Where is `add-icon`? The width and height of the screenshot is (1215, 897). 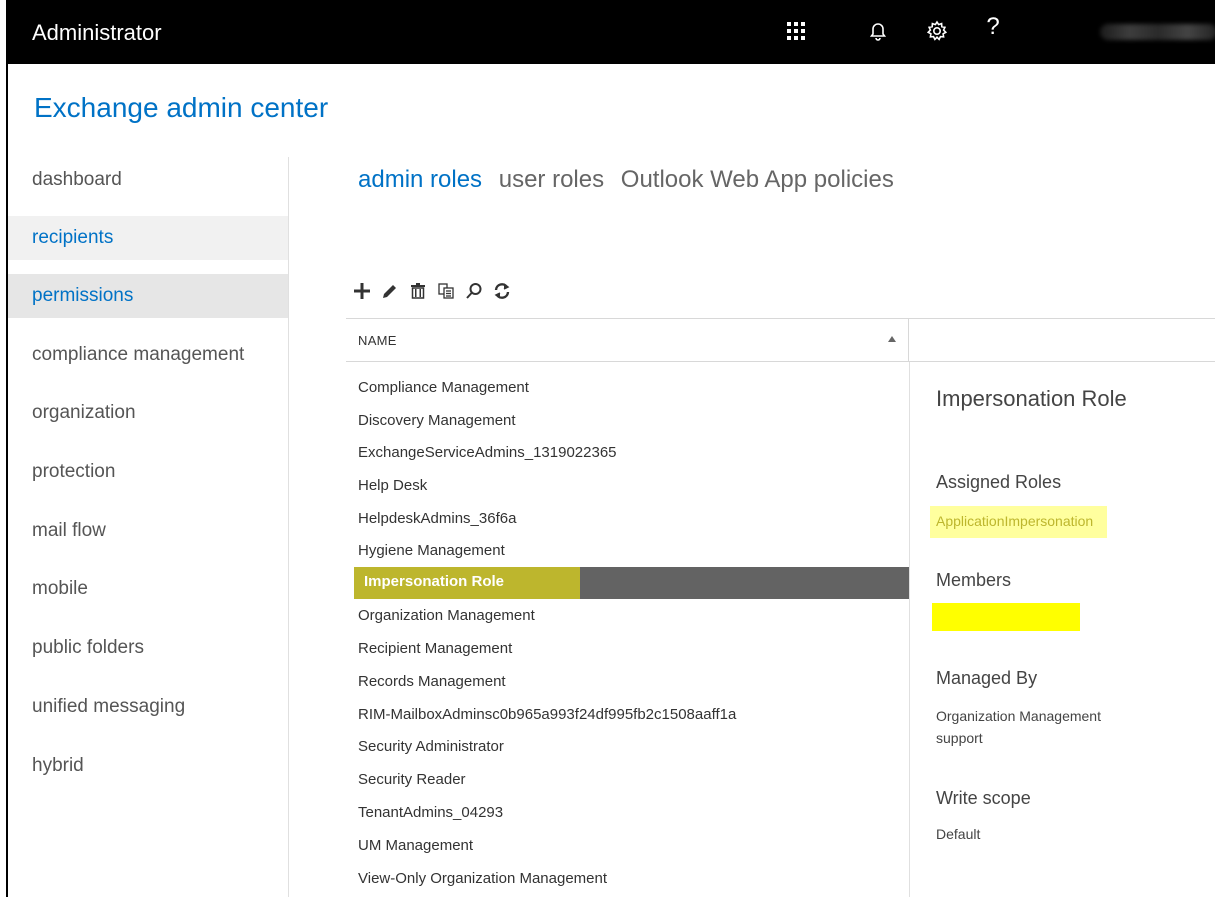 add-icon is located at coordinates (362, 291).